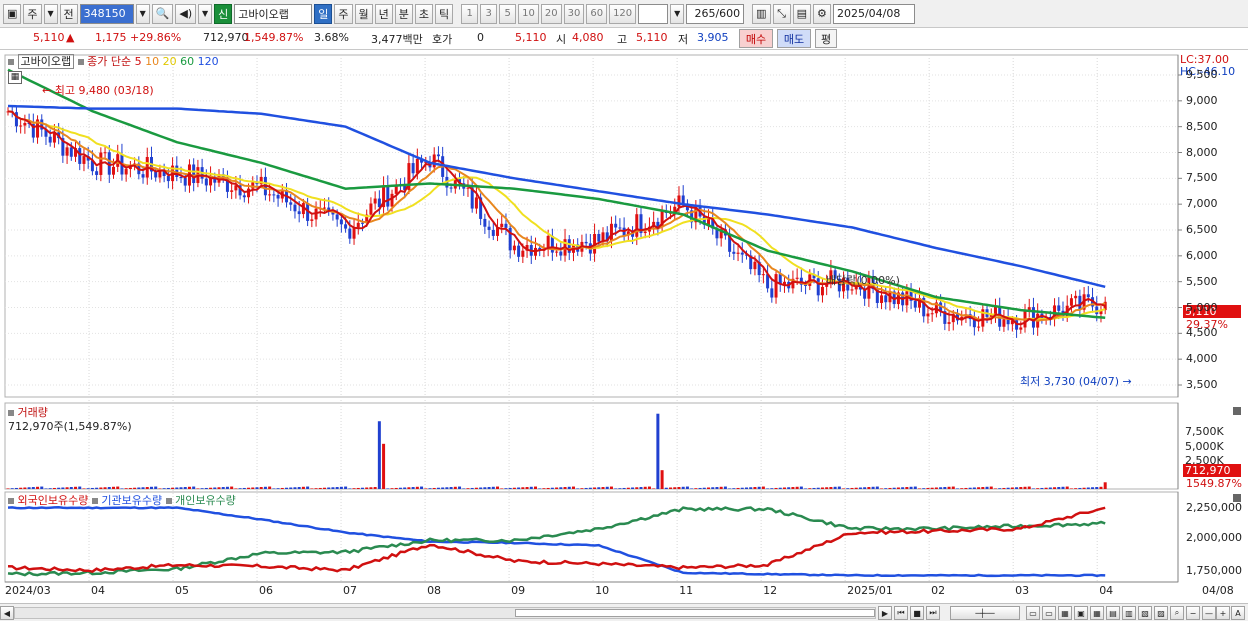 This screenshot has width=1248, height=621. What do you see at coordinates (1145, 613) in the screenshot?
I see `layout-icon-8: ▧` at bounding box center [1145, 613].